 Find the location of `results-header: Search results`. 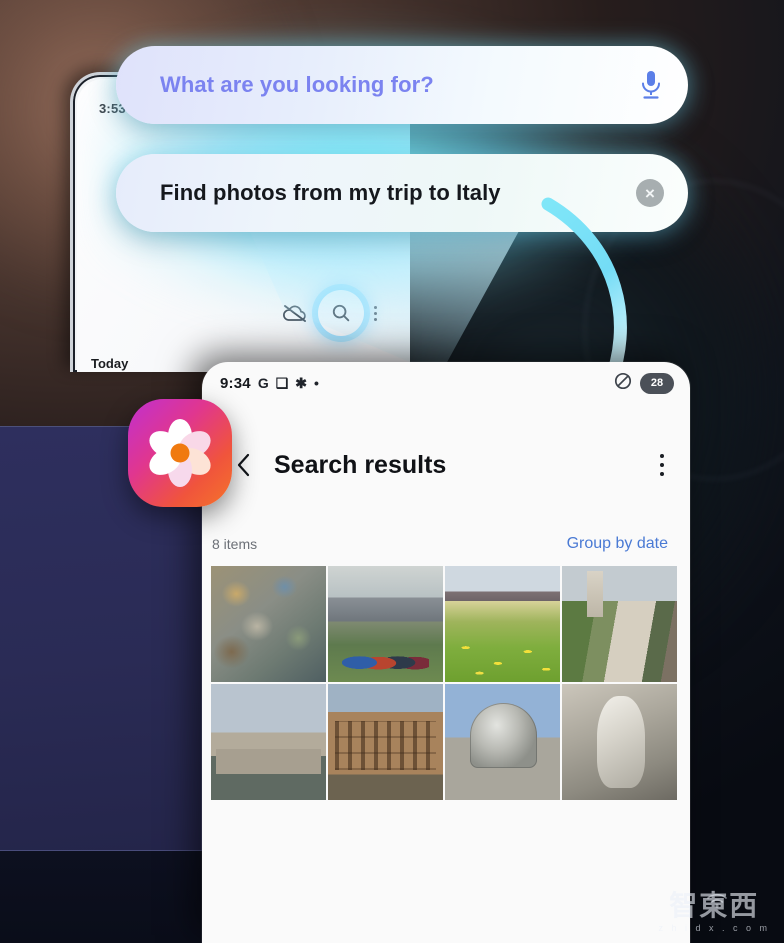

results-header: Search results is located at coordinates (446, 465).